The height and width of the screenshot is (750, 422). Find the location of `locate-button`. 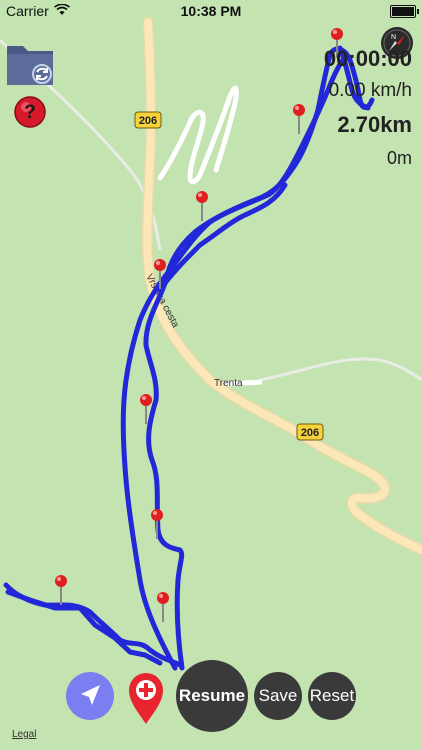

locate-button is located at coordinates (90, 696).